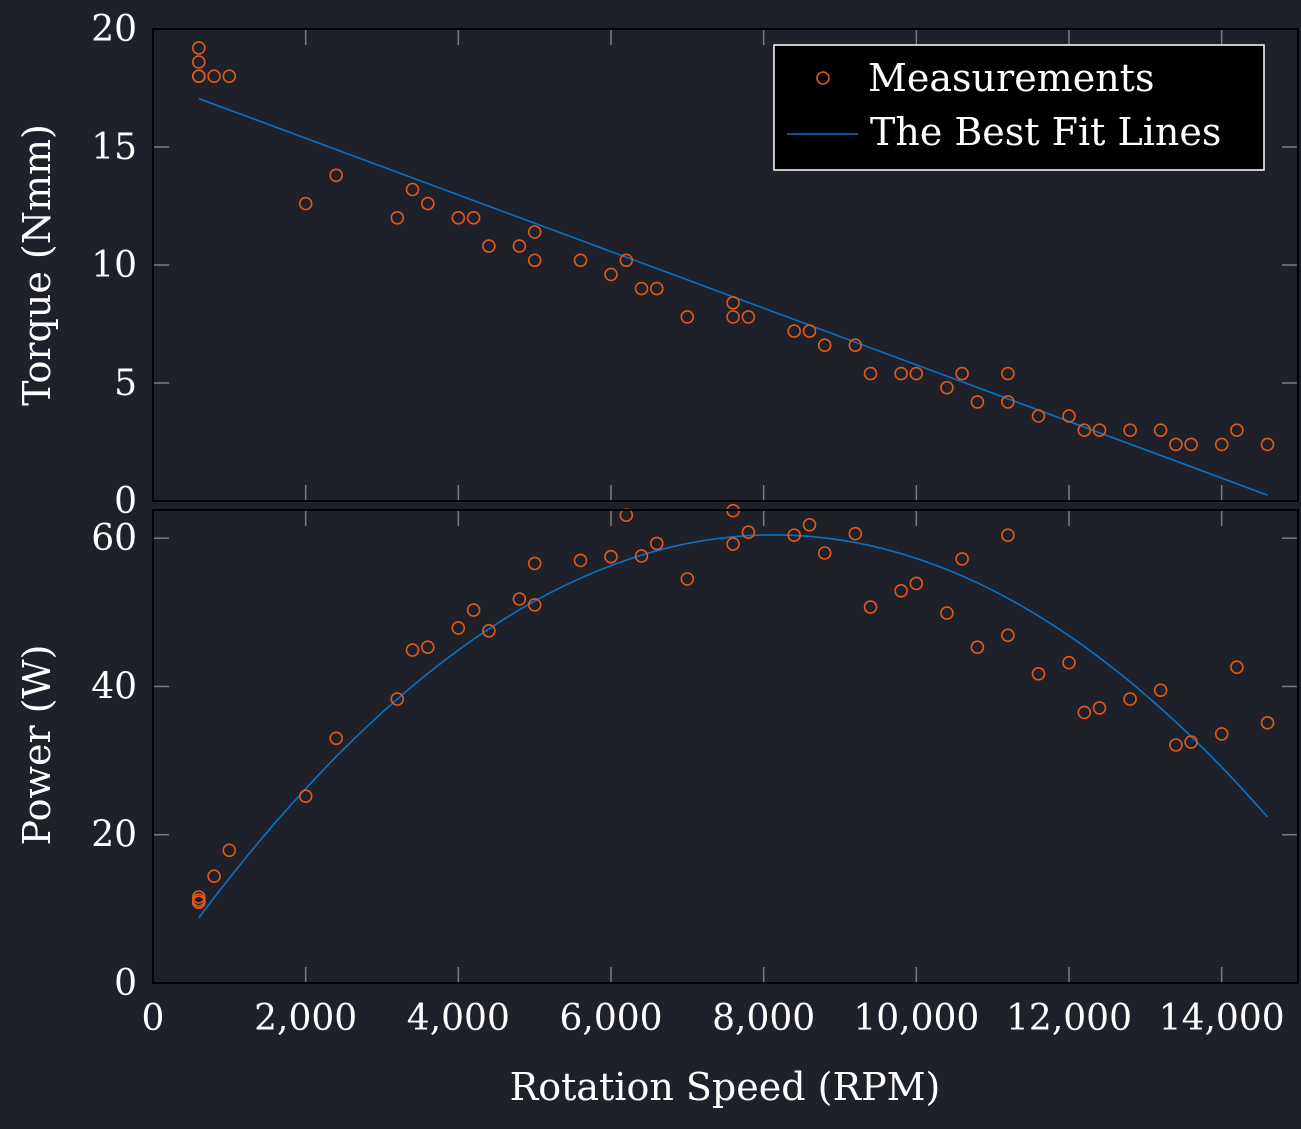  I want to click on x-tick-label: 12,000, so click(1069, 1018).